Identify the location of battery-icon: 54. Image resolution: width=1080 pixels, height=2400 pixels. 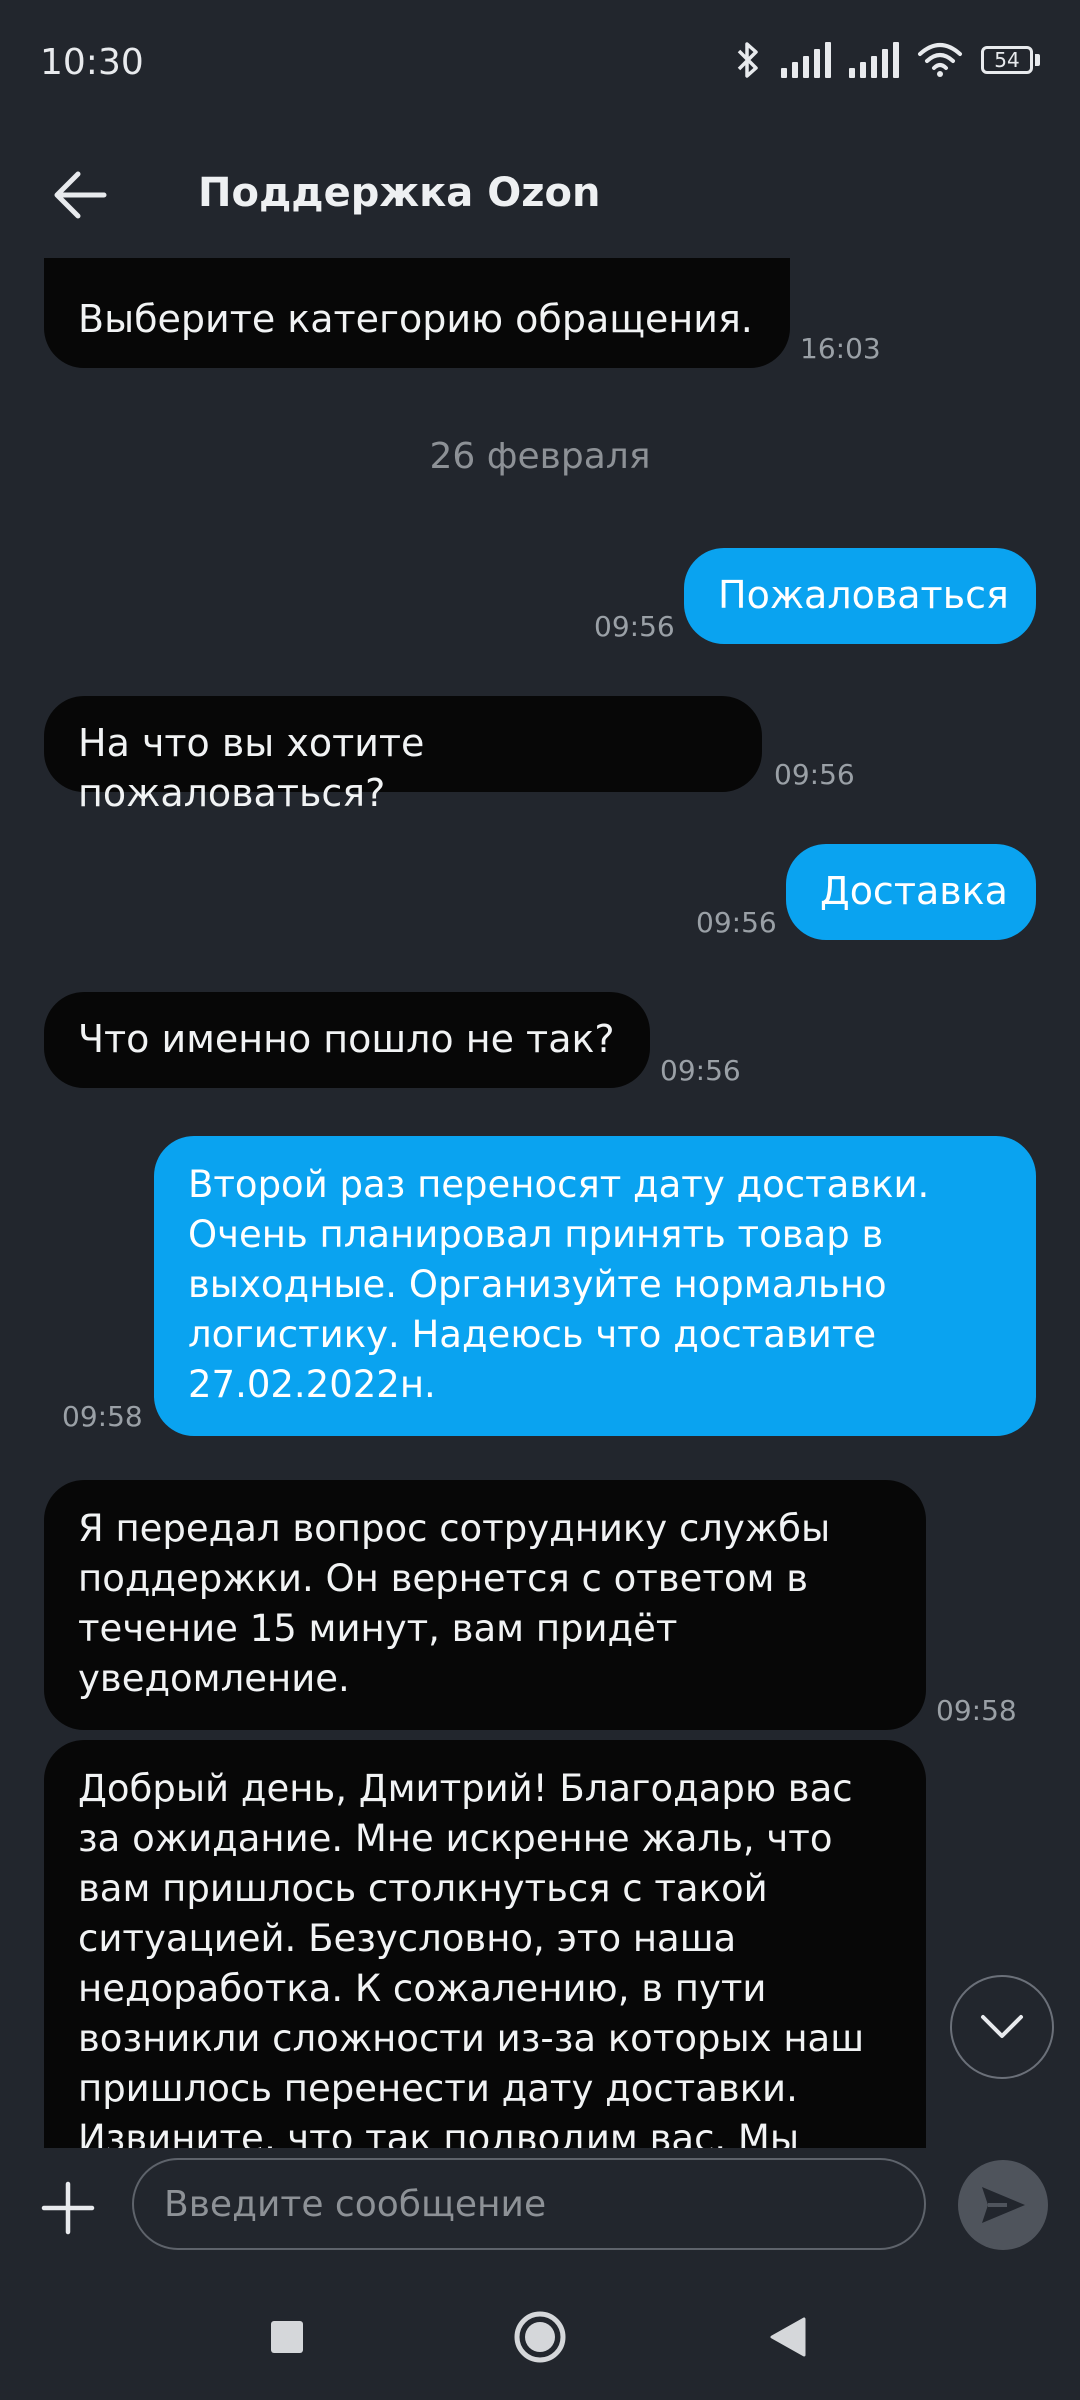
(1010, 60).